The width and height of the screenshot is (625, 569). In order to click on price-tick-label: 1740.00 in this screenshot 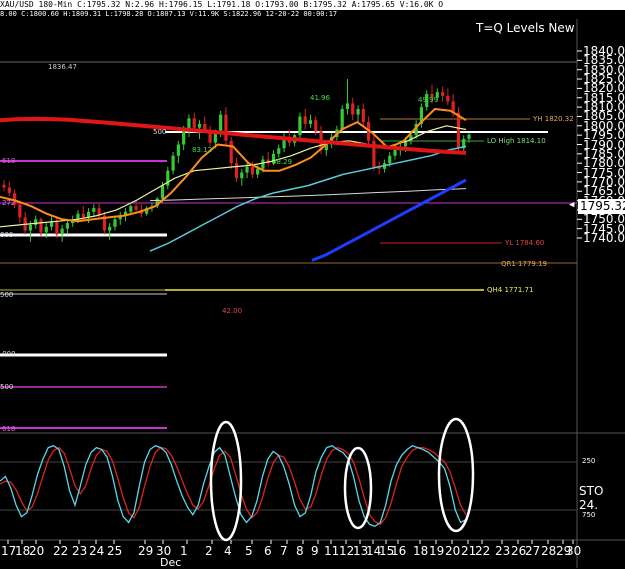, I will do `click(604, 238)`.